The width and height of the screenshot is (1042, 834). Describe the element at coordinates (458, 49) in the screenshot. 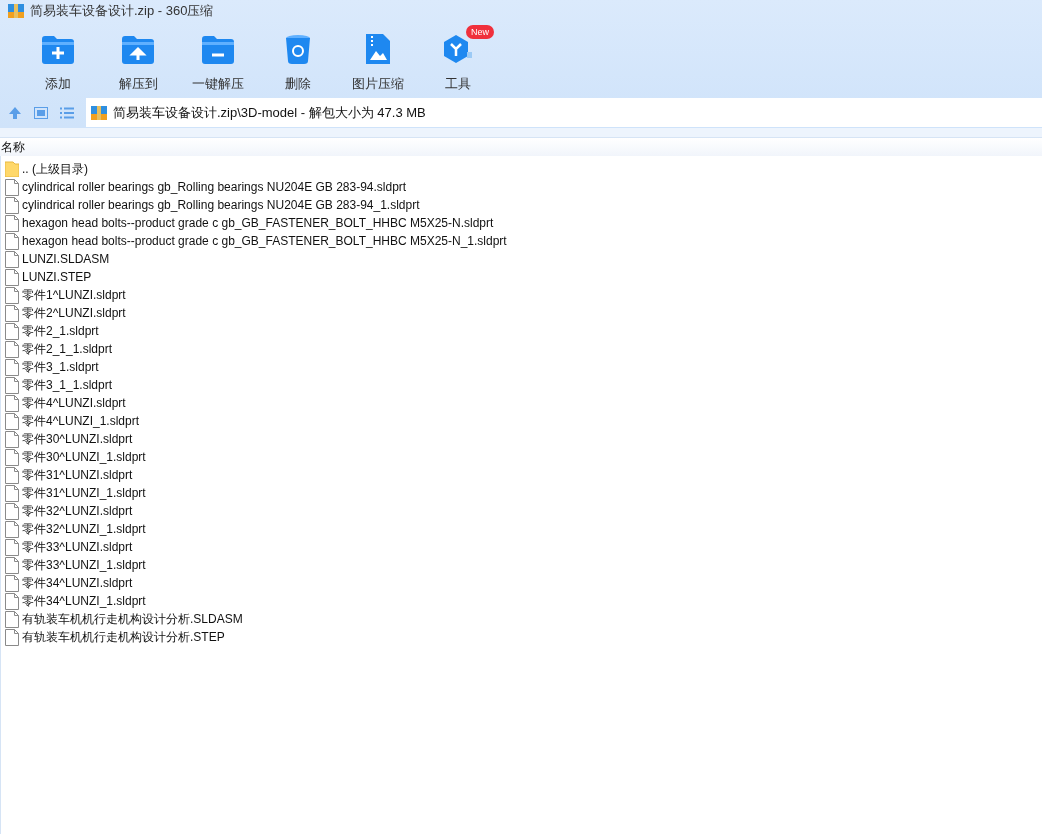

I see `cube-icon` at that location.